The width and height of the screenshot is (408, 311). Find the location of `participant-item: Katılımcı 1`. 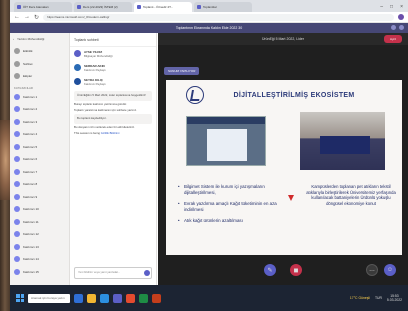

participant-item: Katılımcı 1 is located at coordinates (39, 97).